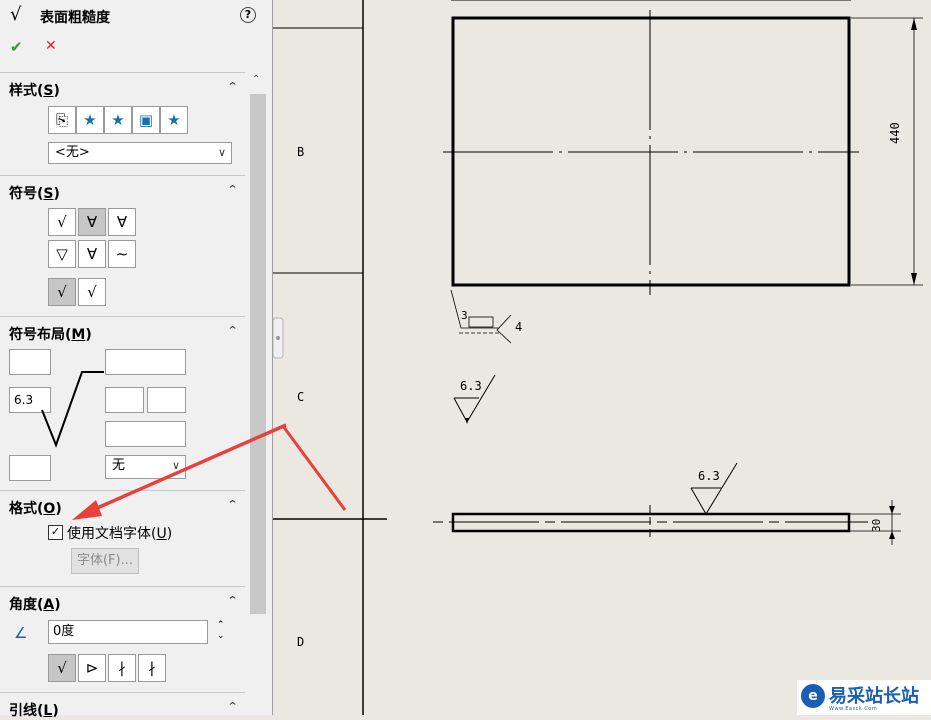  Describe the element at coordinates (35, 508) in the screenshot. I see `section-format-title: 格式(O)` at that location.